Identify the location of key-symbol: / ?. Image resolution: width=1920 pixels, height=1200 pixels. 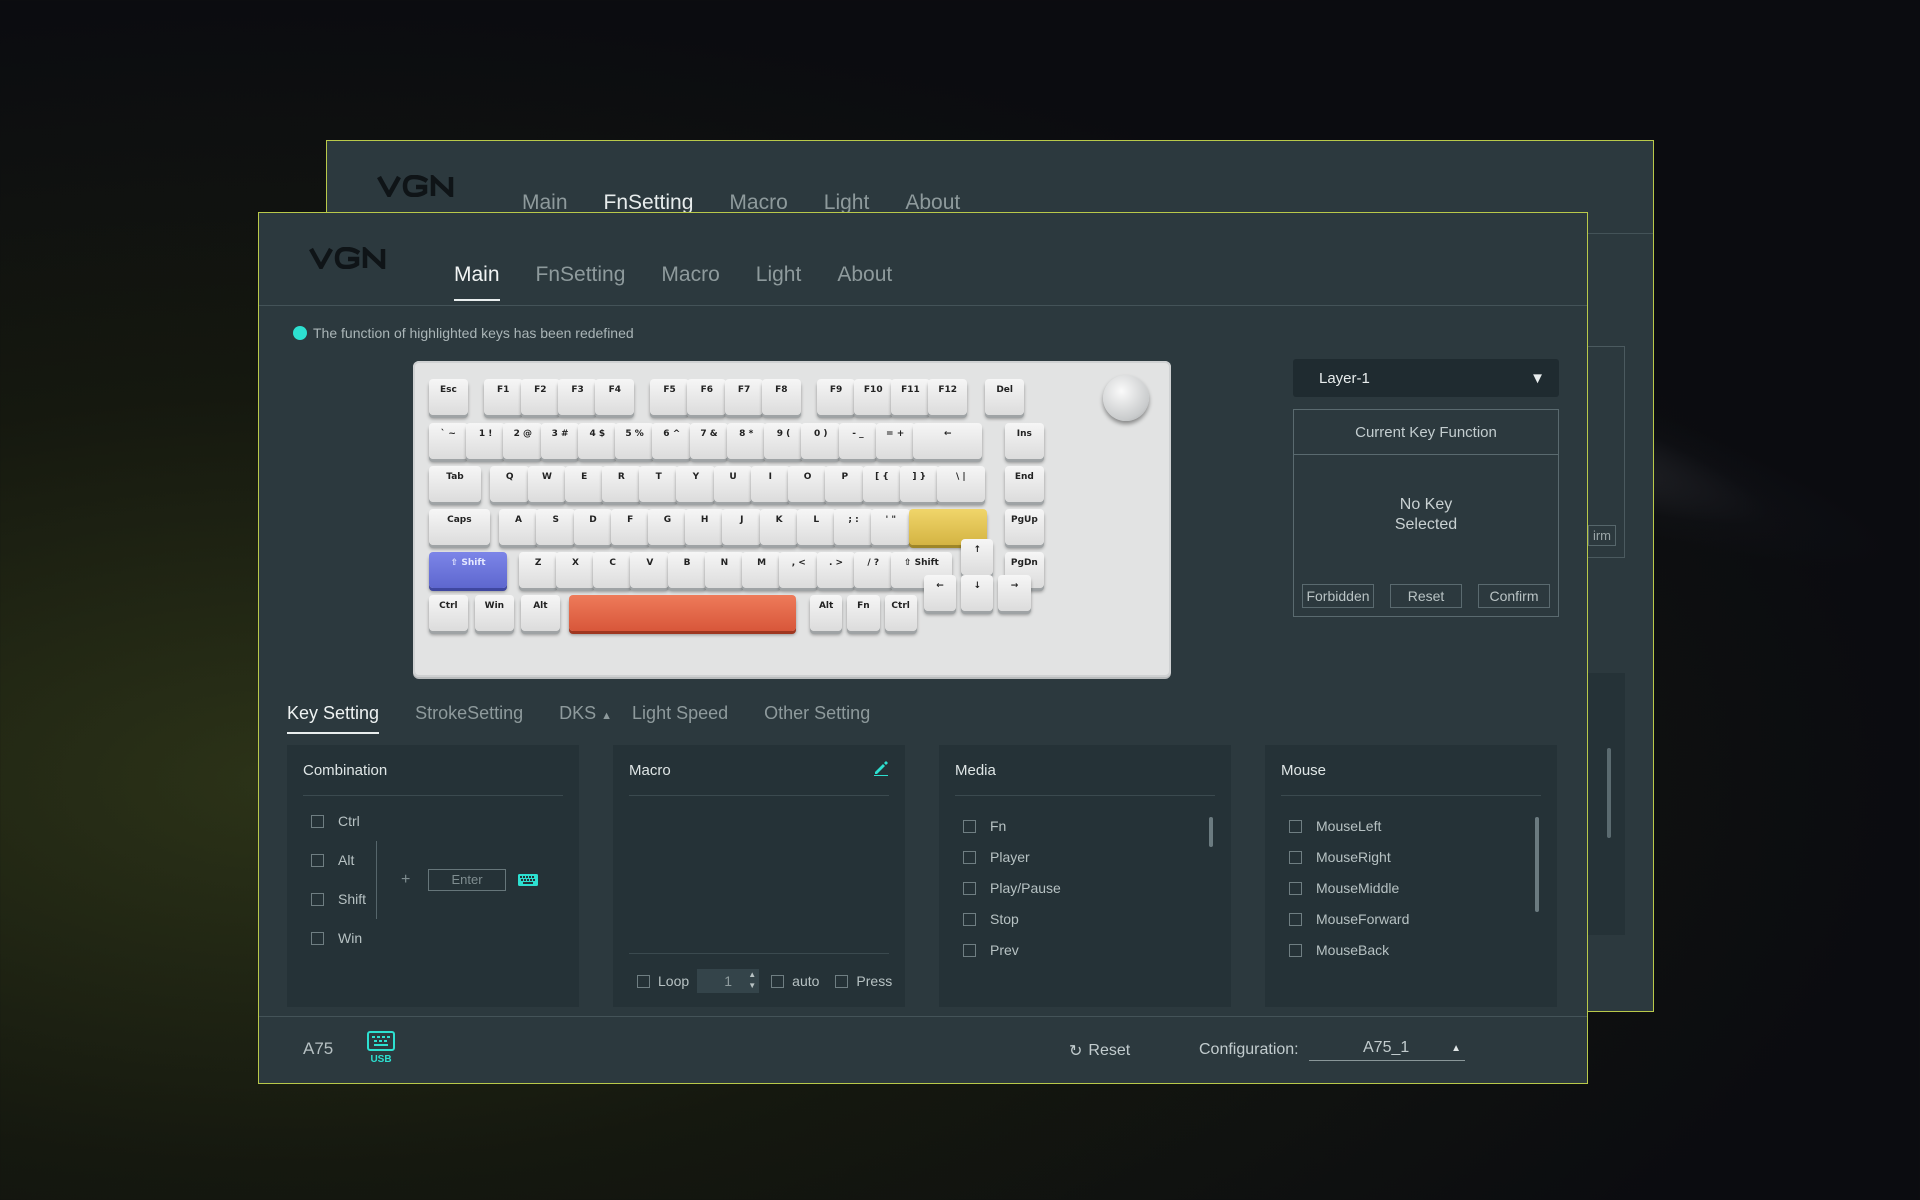
(873, 570).